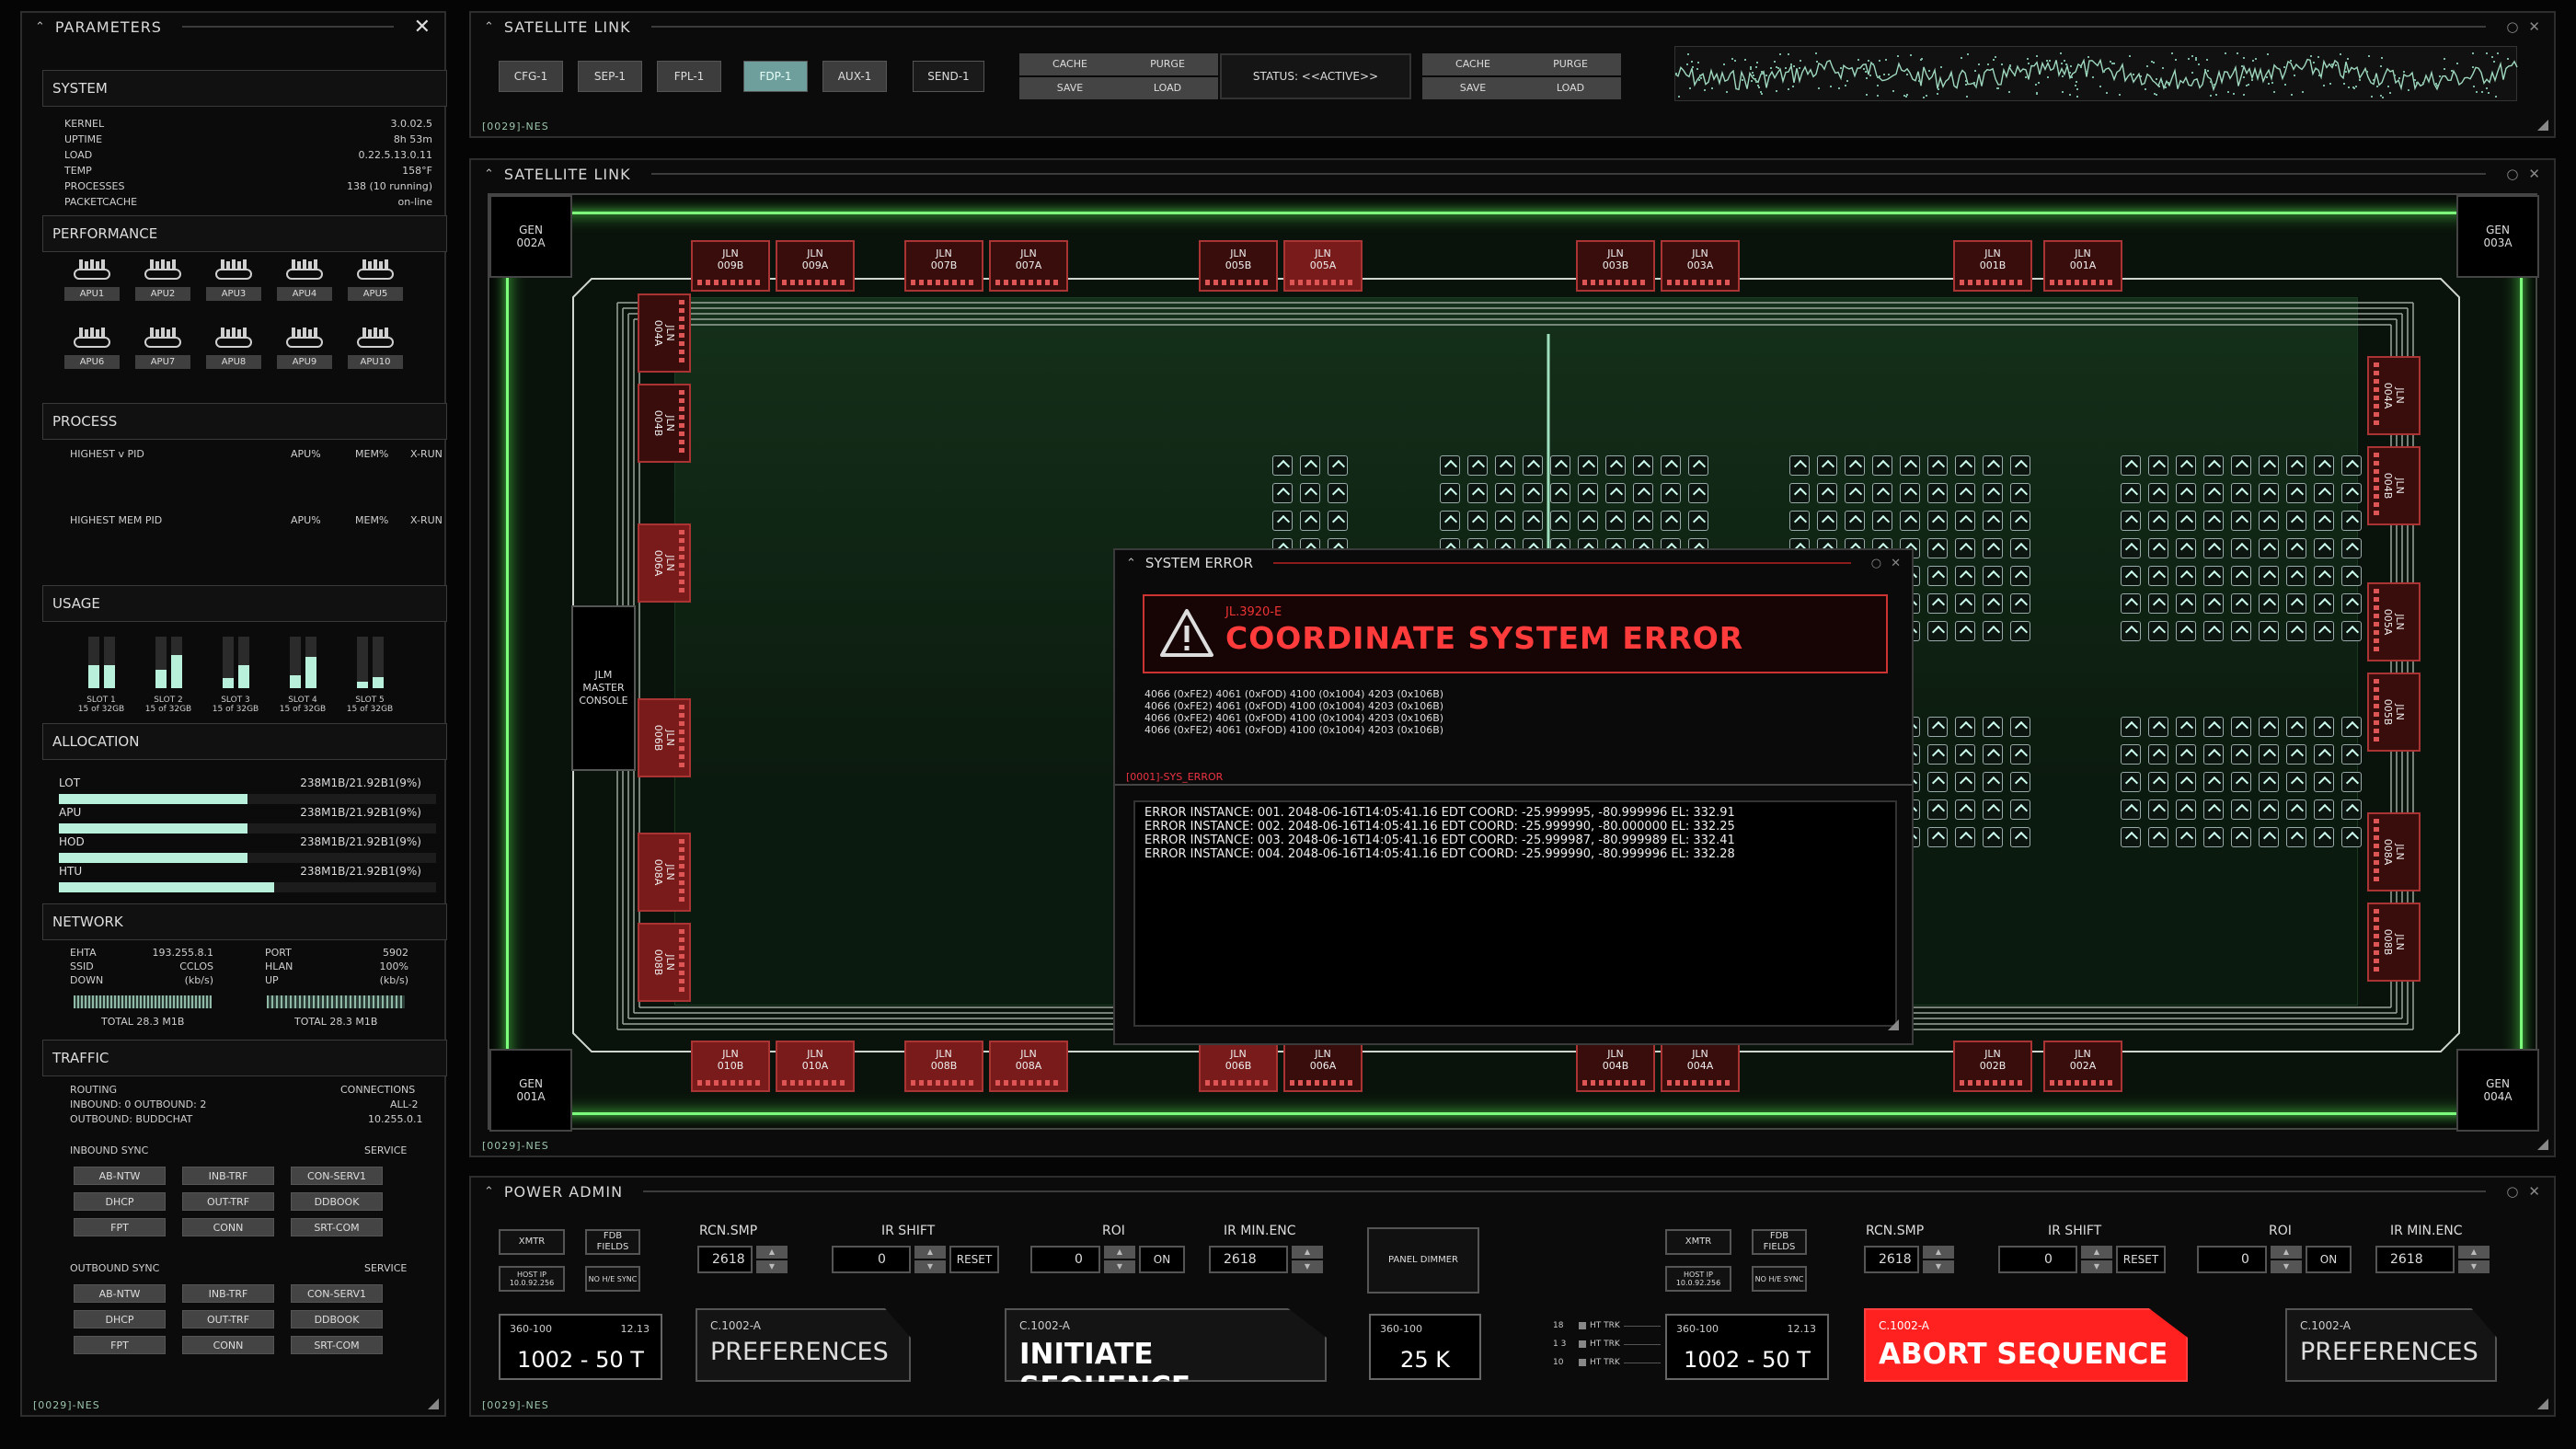  Describe the element at coordinates (1166, 1345) in the screenshot. I see `initiate-sequence-button: C.1002-A INITIATE SEQUENCE` at that location.